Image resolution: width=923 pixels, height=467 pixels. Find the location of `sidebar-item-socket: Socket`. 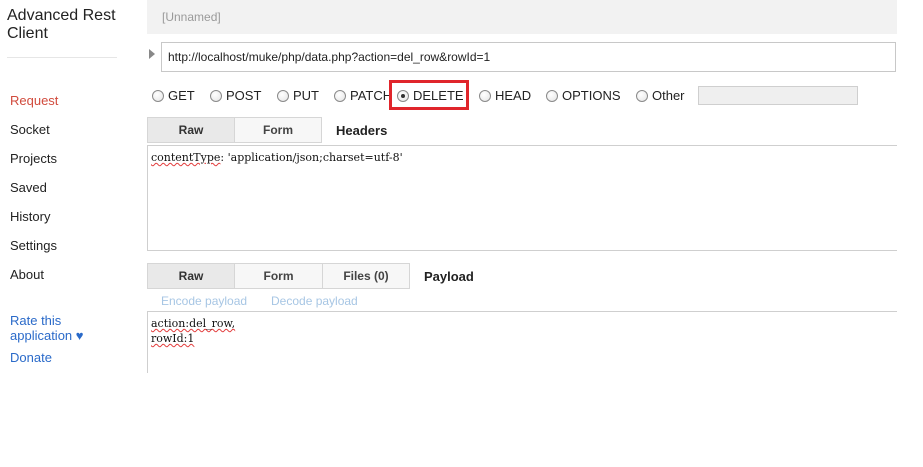

sidebar-item-socket: Socket is located at coordinates (30, 130).